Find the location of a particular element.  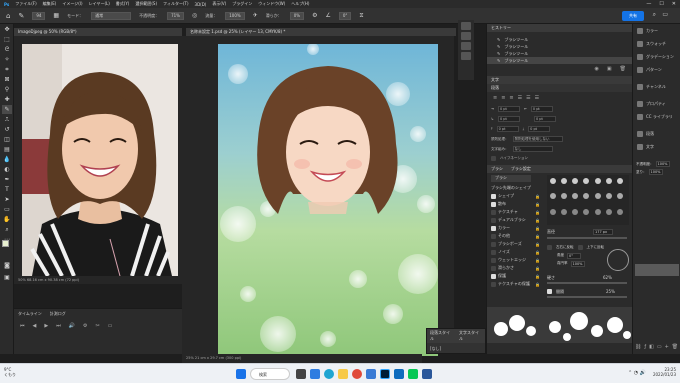

justify-icon: ☰ is located at coordinates (520, 98).